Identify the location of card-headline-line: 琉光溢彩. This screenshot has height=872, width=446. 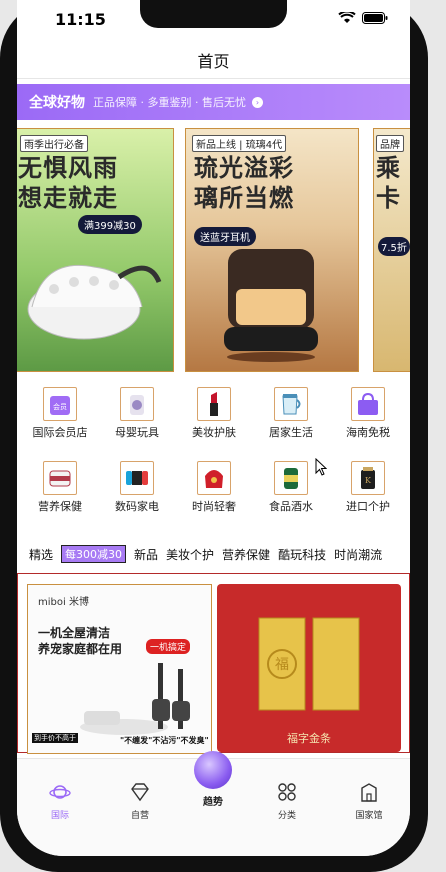
(244, 168).